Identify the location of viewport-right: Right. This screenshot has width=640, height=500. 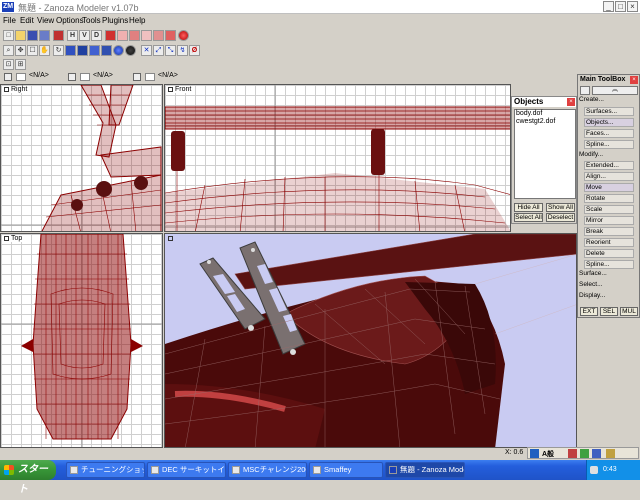
(81, 158).